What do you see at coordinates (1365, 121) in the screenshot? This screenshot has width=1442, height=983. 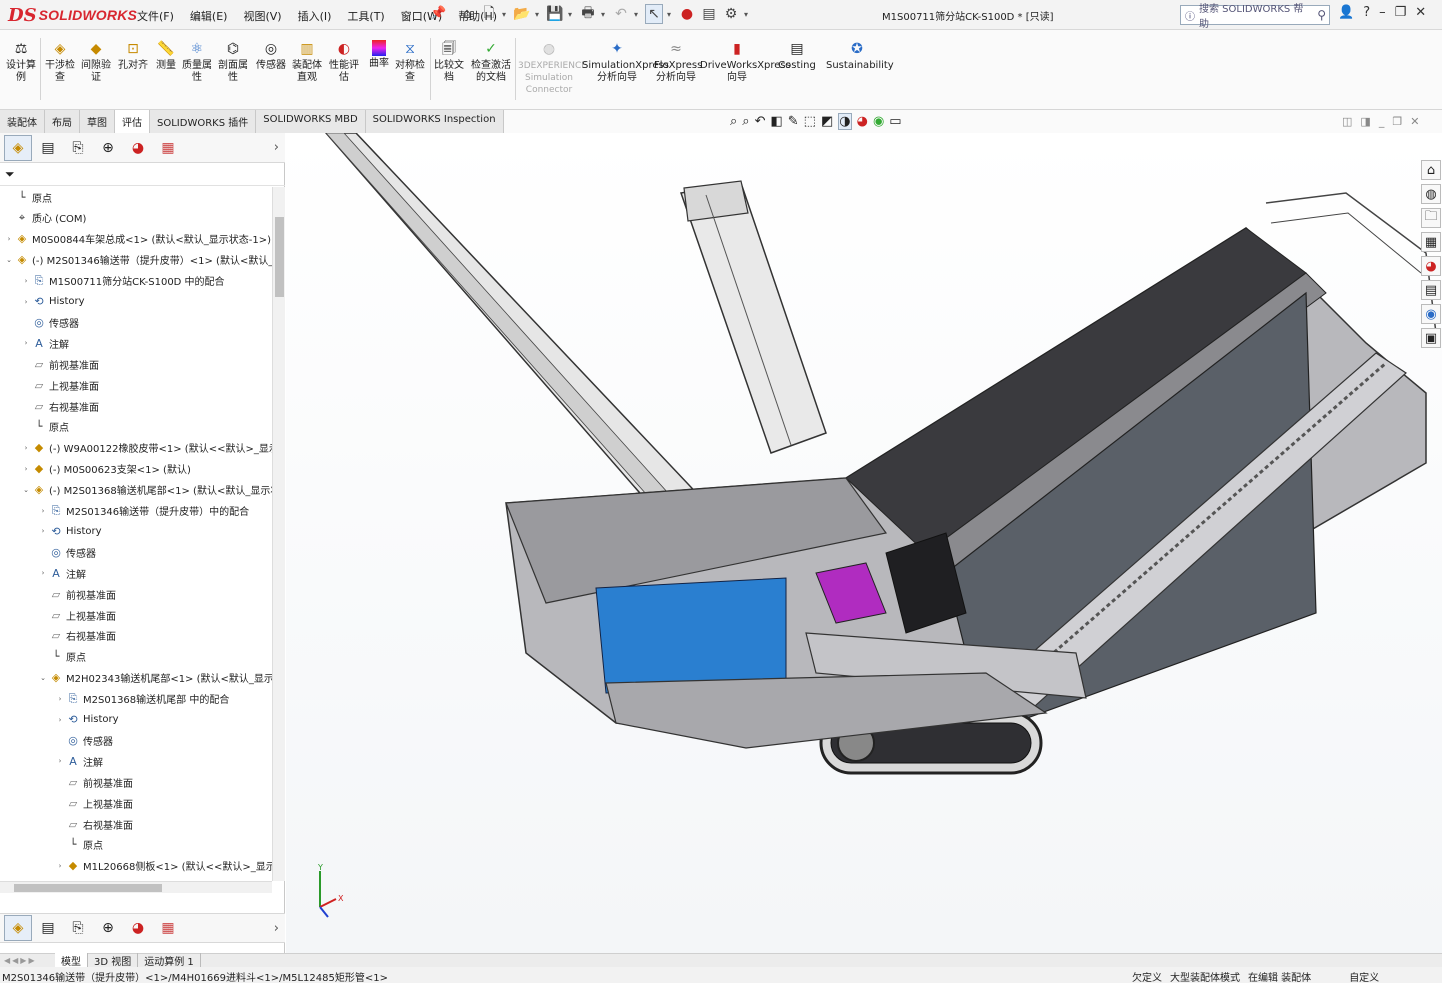 I see `viewport-tile-icon: ◨` at bounding box center [1365, 121].